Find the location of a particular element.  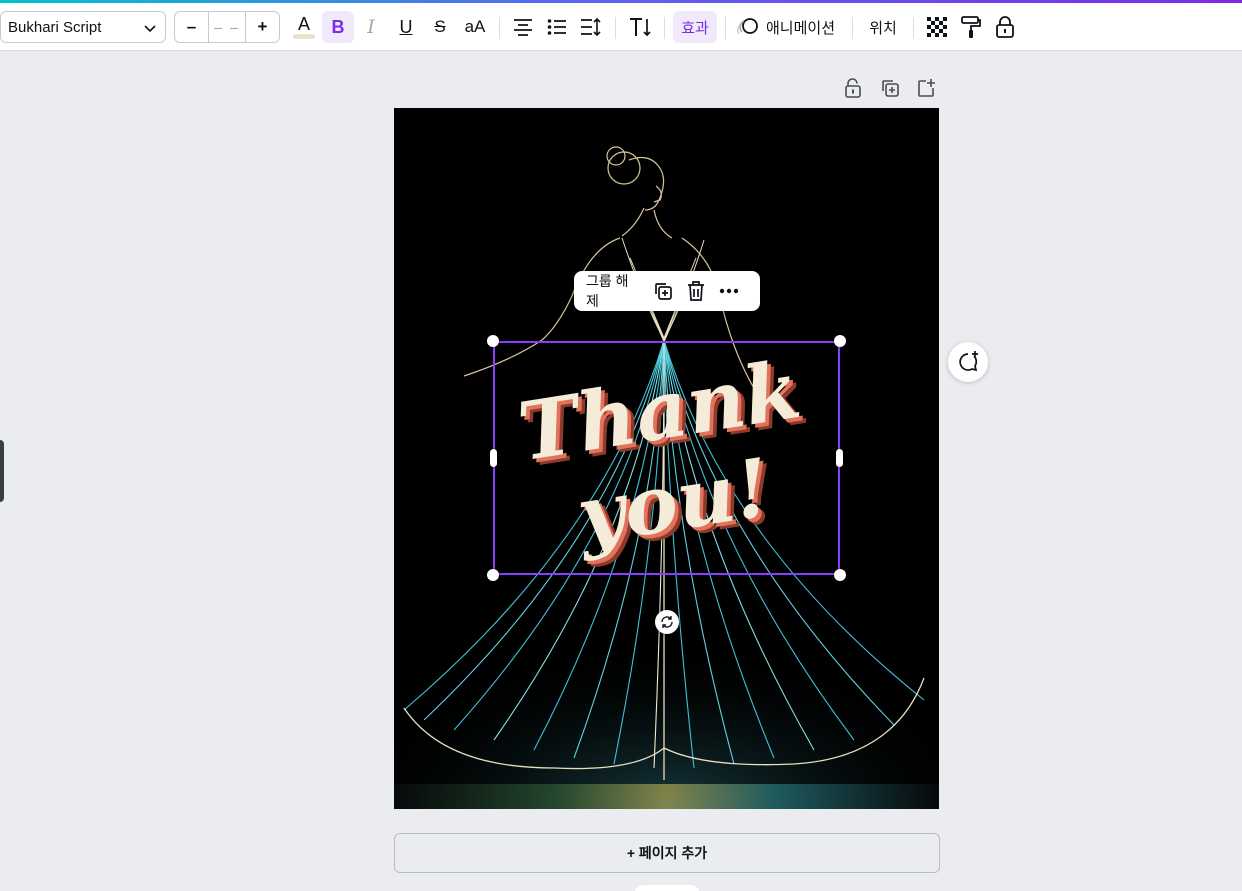

transparency-button is located at coordinates (937, 27).